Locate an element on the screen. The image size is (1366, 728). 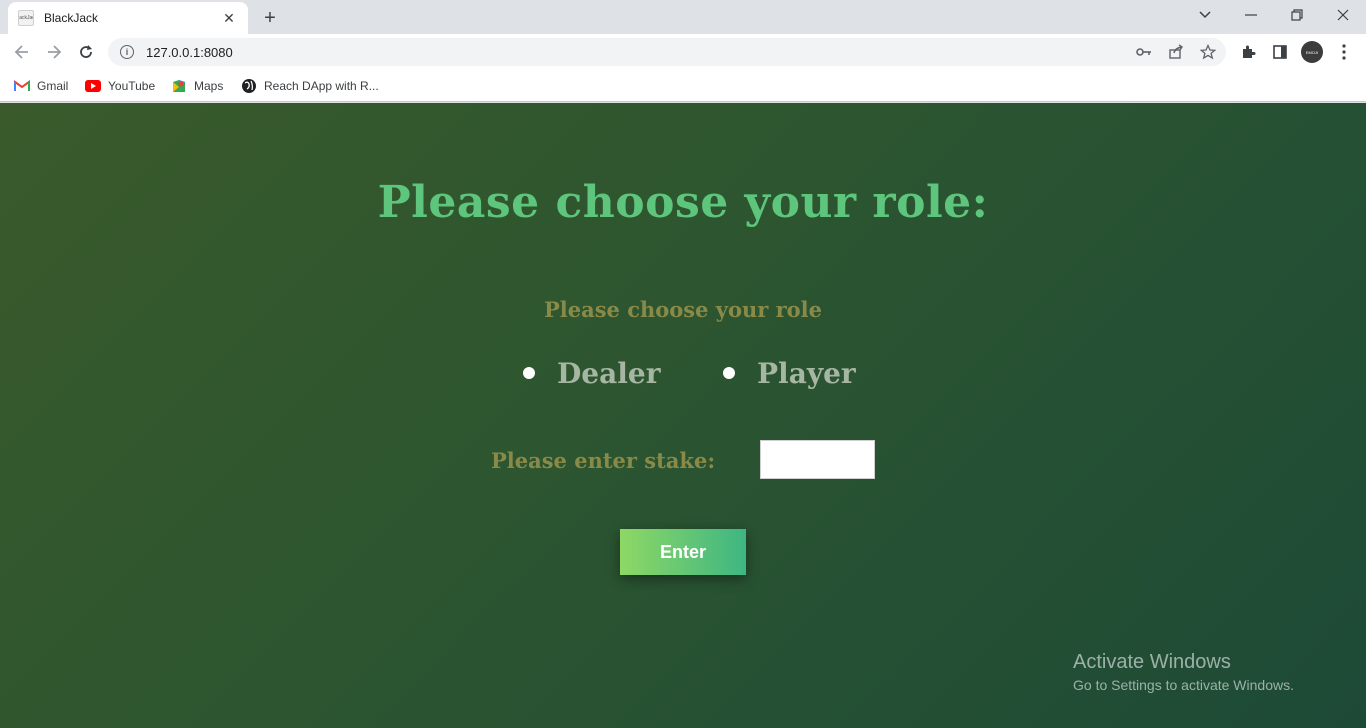
role-option-dealer: Dealer is located at coordinates (591, 373).